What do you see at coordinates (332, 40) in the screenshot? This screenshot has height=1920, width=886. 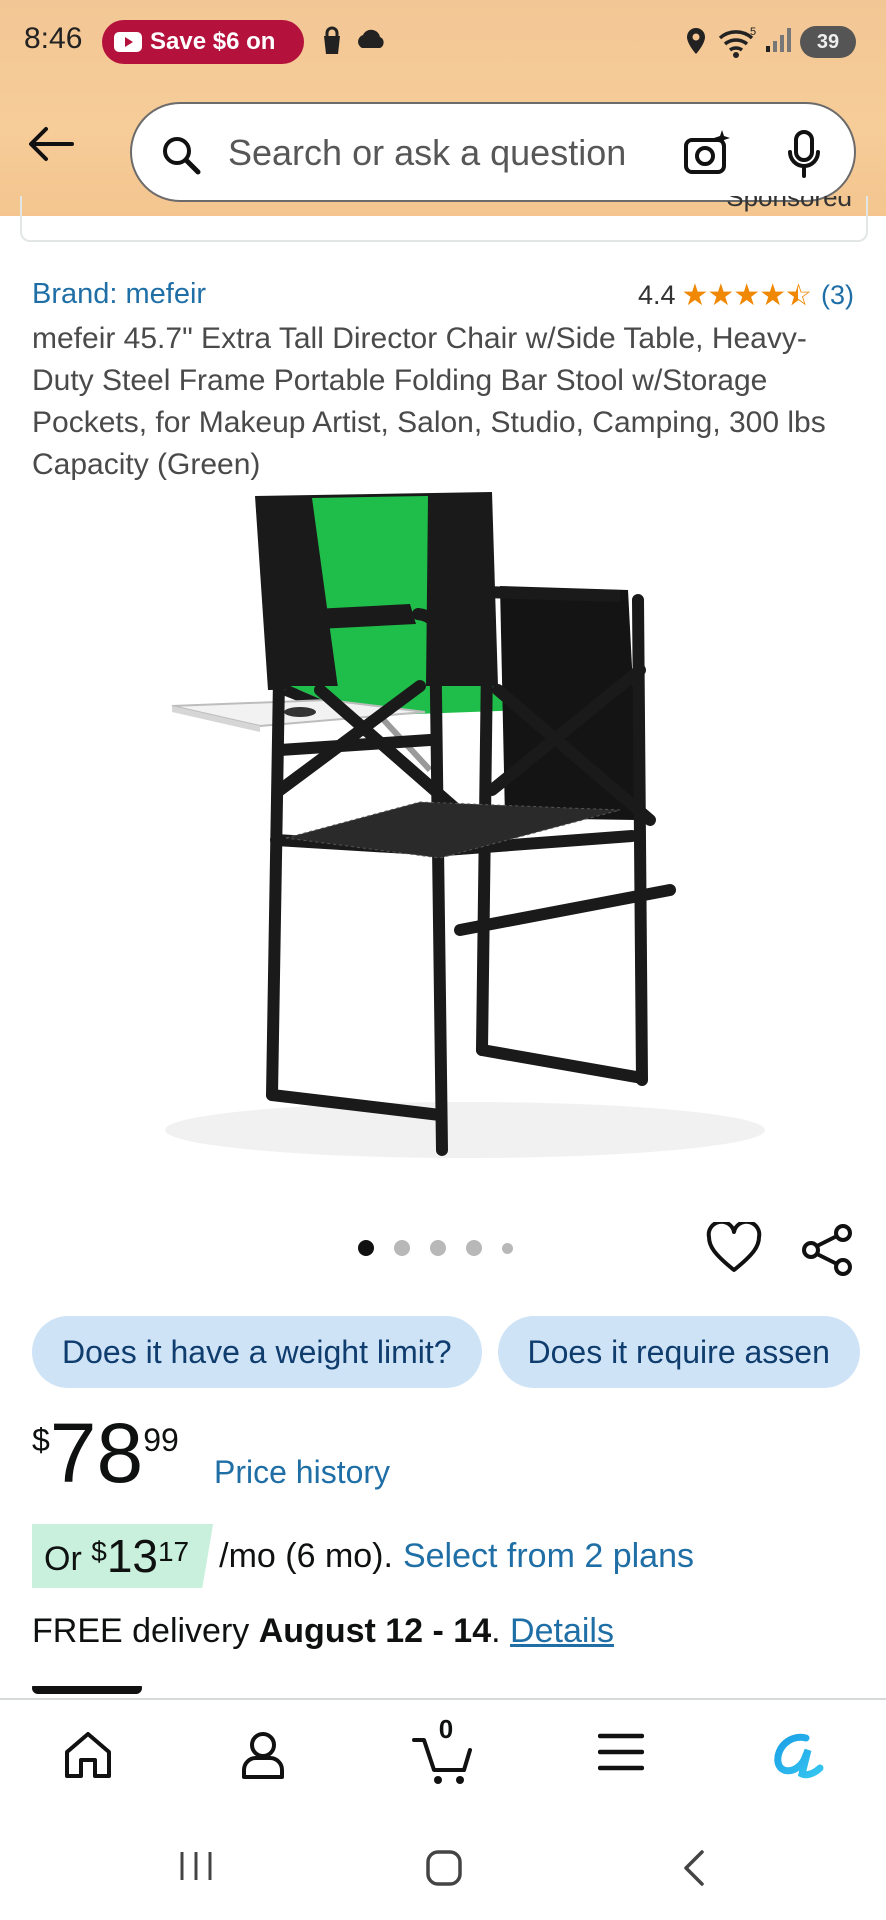 I see `shopping-bag-icon` at bounding box center [332, 40].